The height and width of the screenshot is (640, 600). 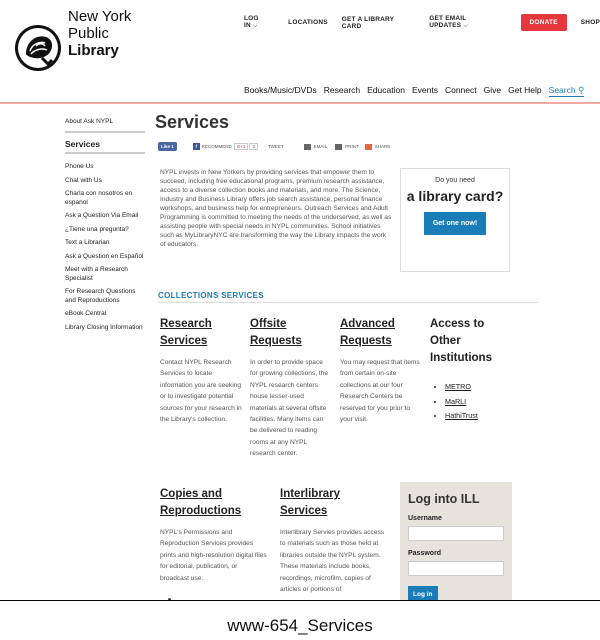 I want to click on metro-link: METRO, so click(x=458, y=386).